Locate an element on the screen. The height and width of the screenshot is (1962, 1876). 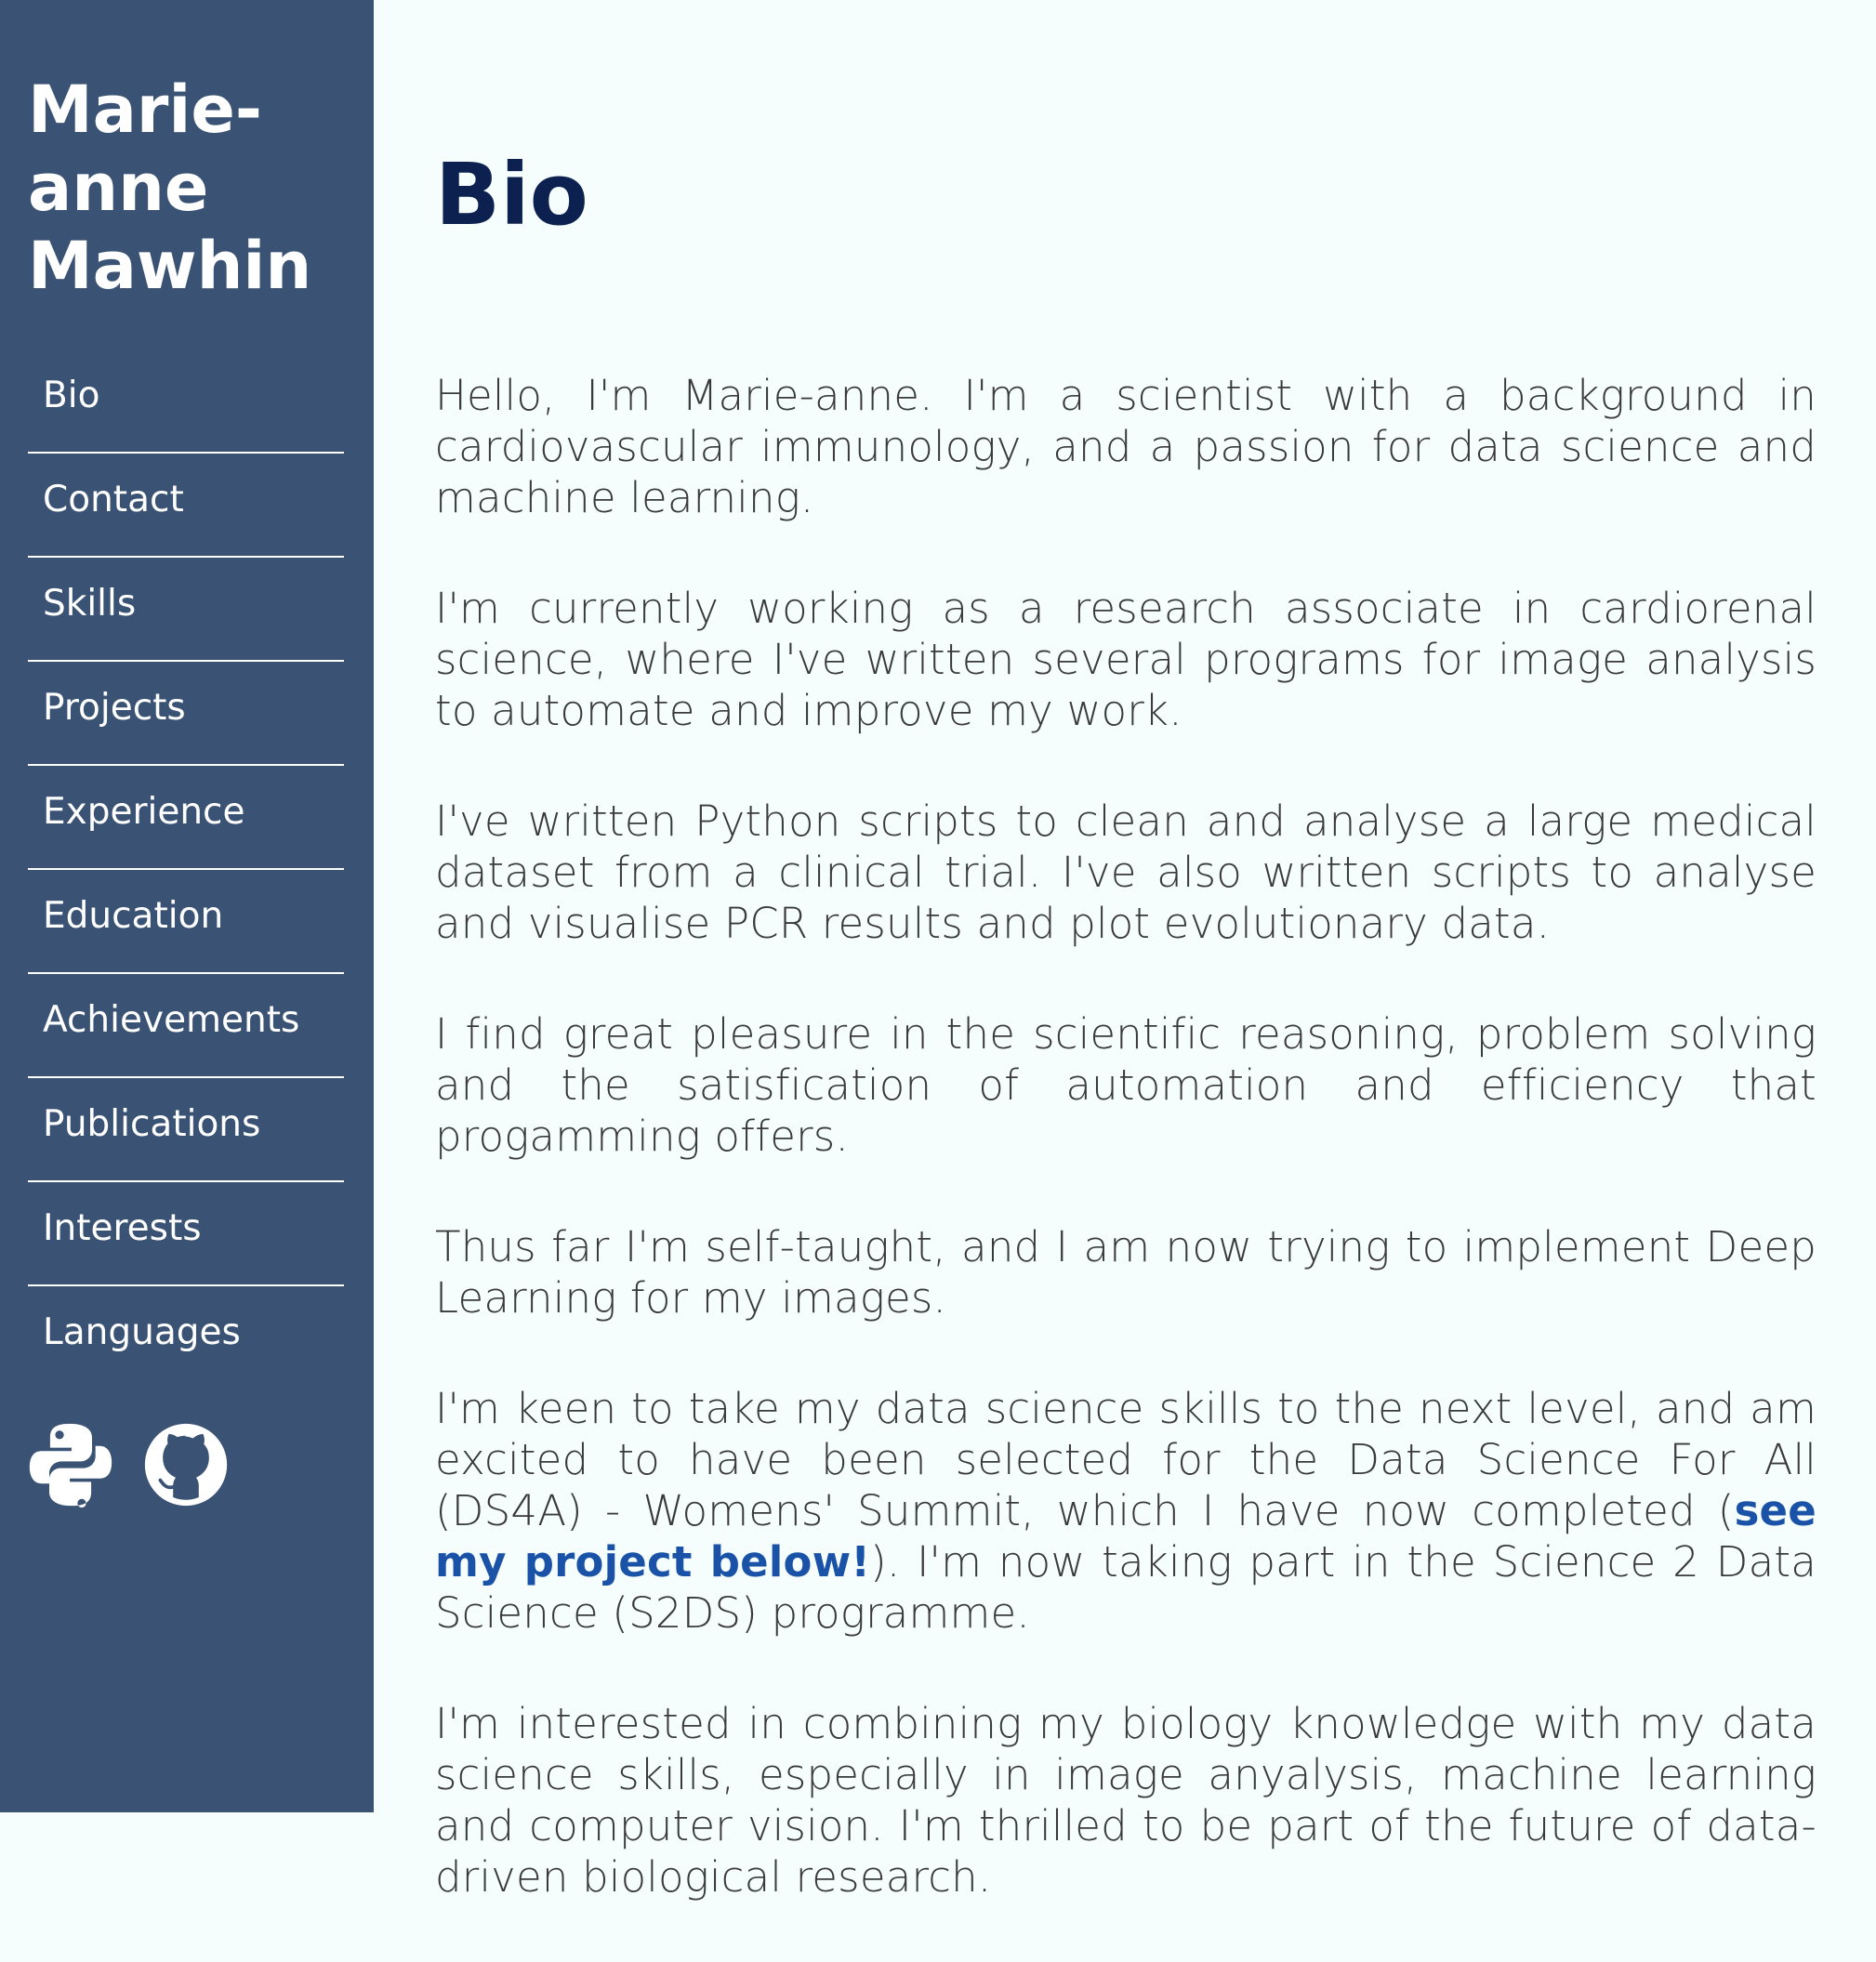
nav-link-publications: Publications is located at coordinates (151, 1124).